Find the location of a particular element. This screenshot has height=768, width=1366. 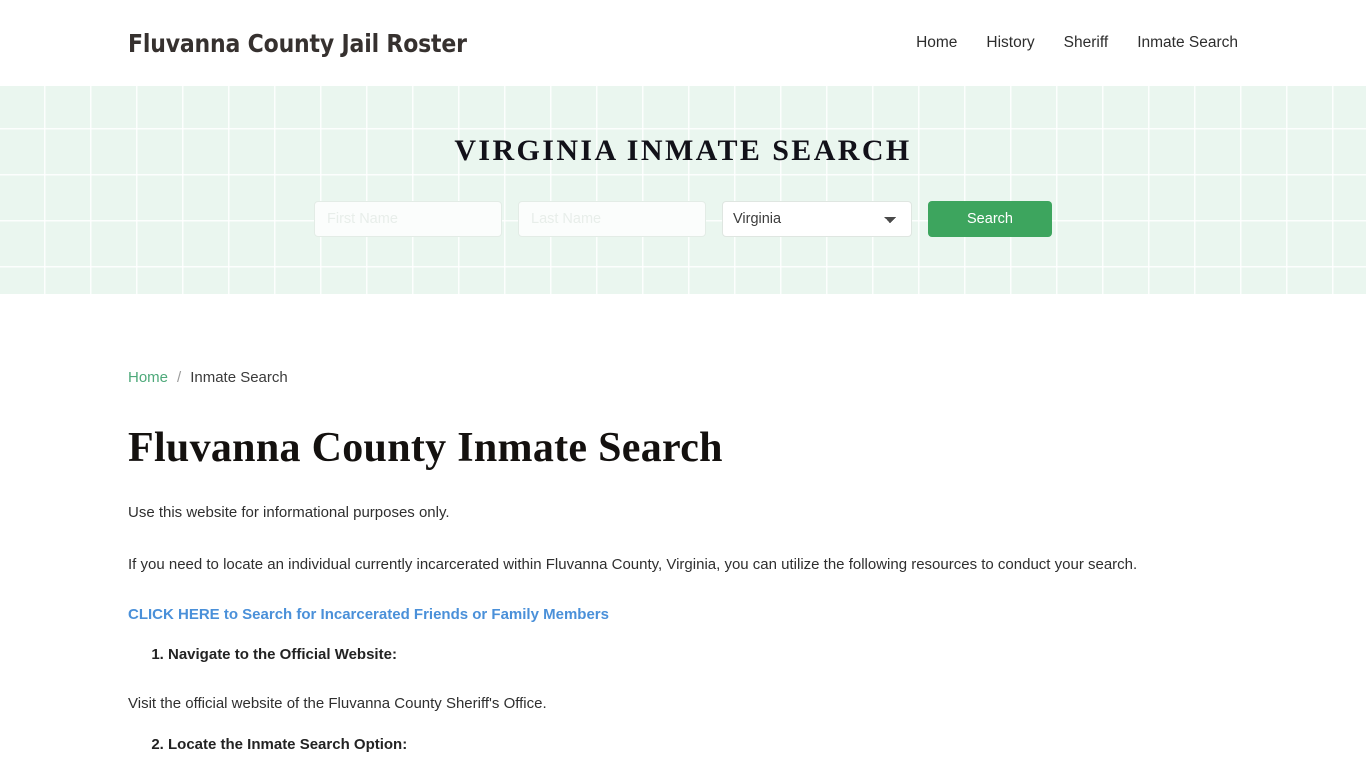

state-select: Virginia is located at coordinates (817, 219).